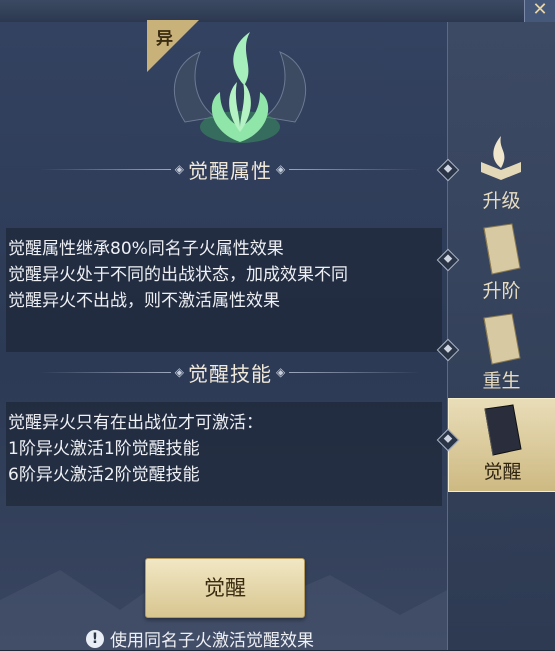  I want to click on tab-rebirth: 重生, so click(501, 354).